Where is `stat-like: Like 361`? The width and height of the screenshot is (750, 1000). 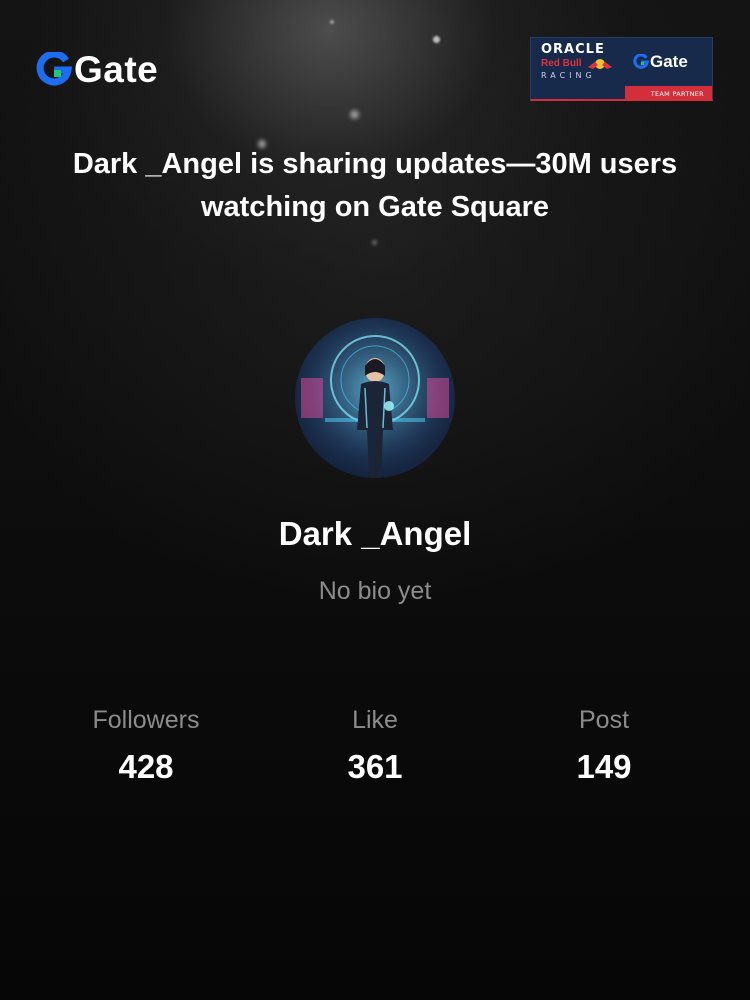 stat-like: Like 361 is located at coordinates (375, 744).